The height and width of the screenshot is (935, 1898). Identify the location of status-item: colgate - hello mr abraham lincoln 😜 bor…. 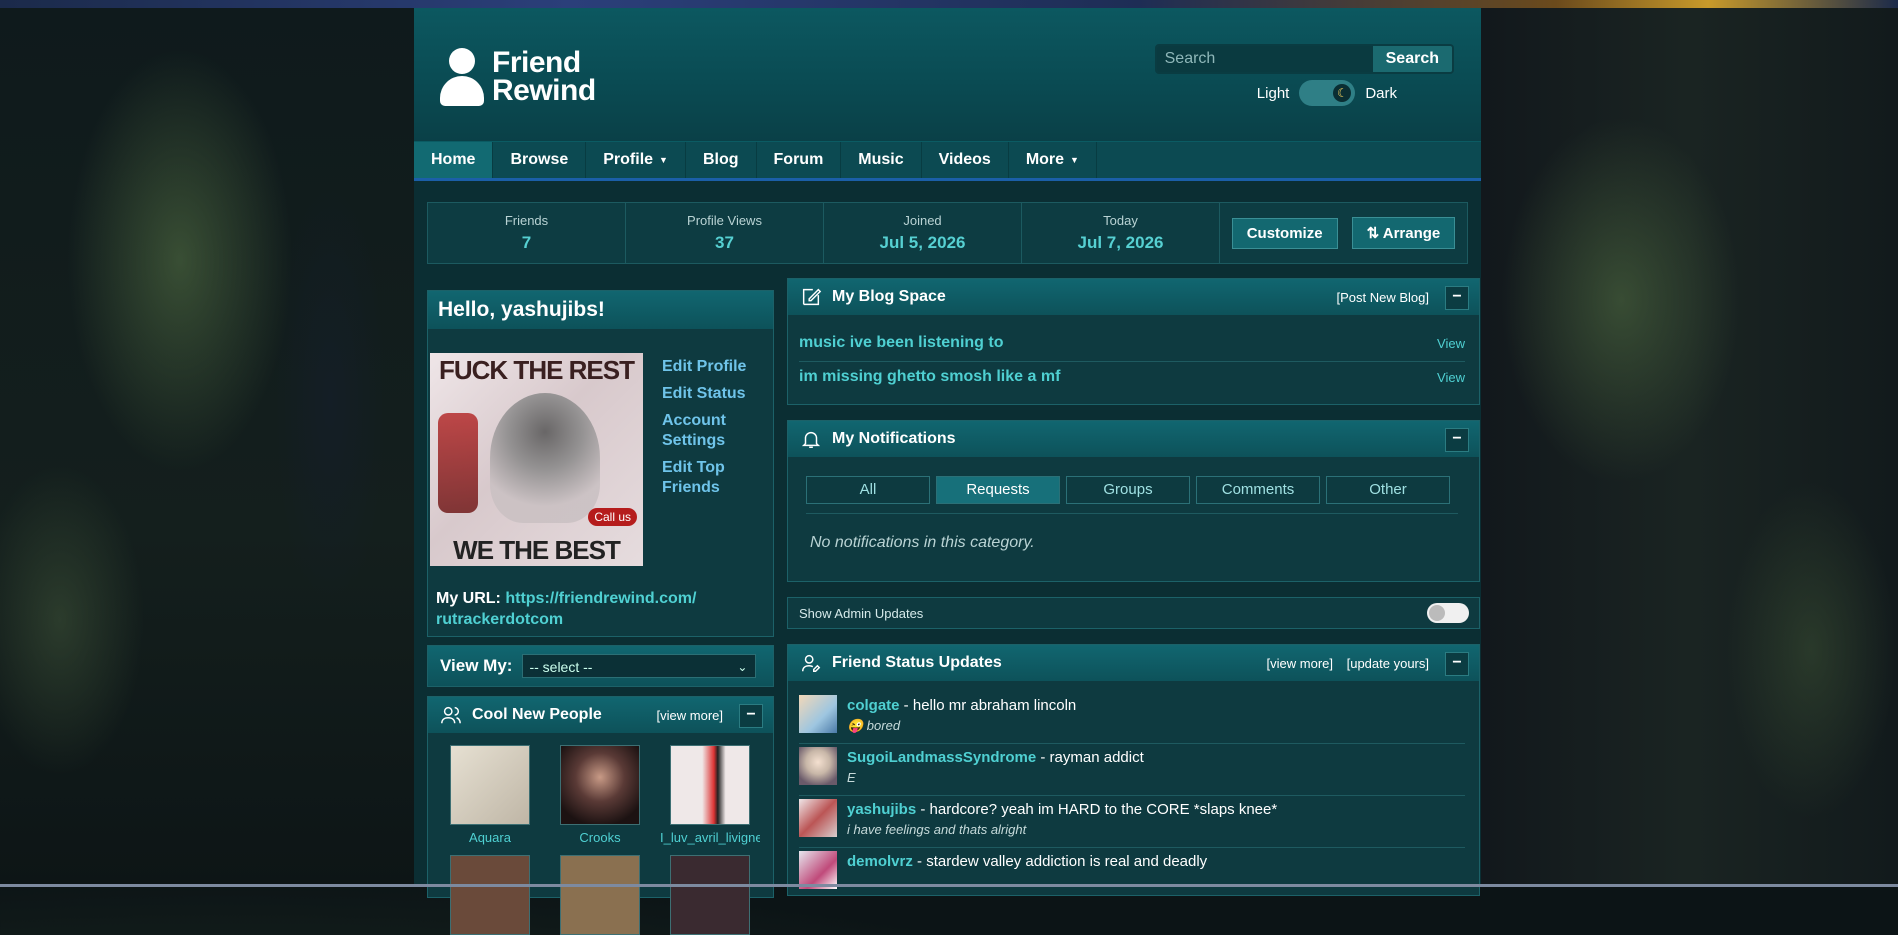
(1132, 717).